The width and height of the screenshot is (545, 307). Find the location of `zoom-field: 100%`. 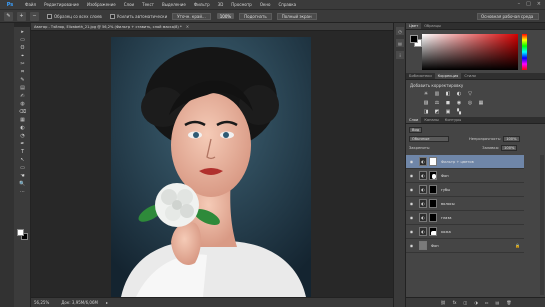

zoom-field: 100% is located at coordinates (225, 16).